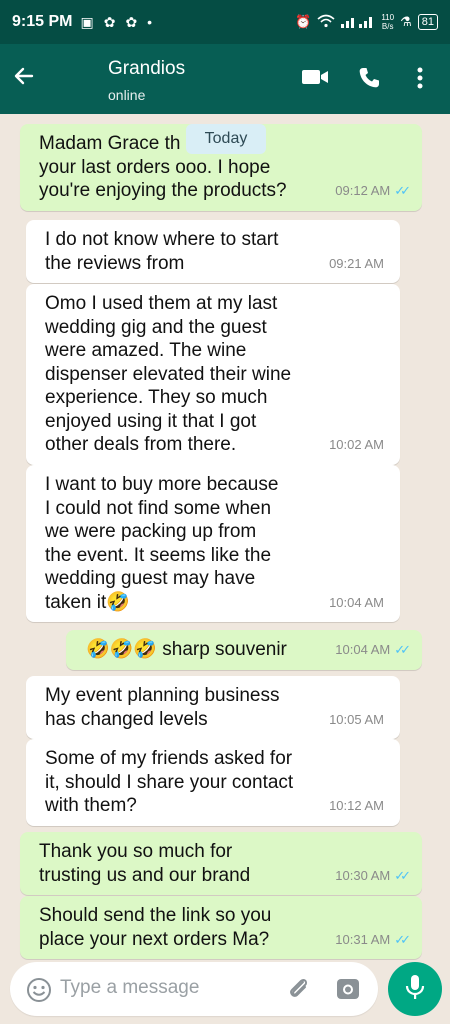  What do you see at coordinates (225, 22) in the screenshot?
I see `status-bar: 9:15 PM ▣ ✿ ✿ • ⏰ 110 B/s ⚗ 81` at bounding box center [225, 22].